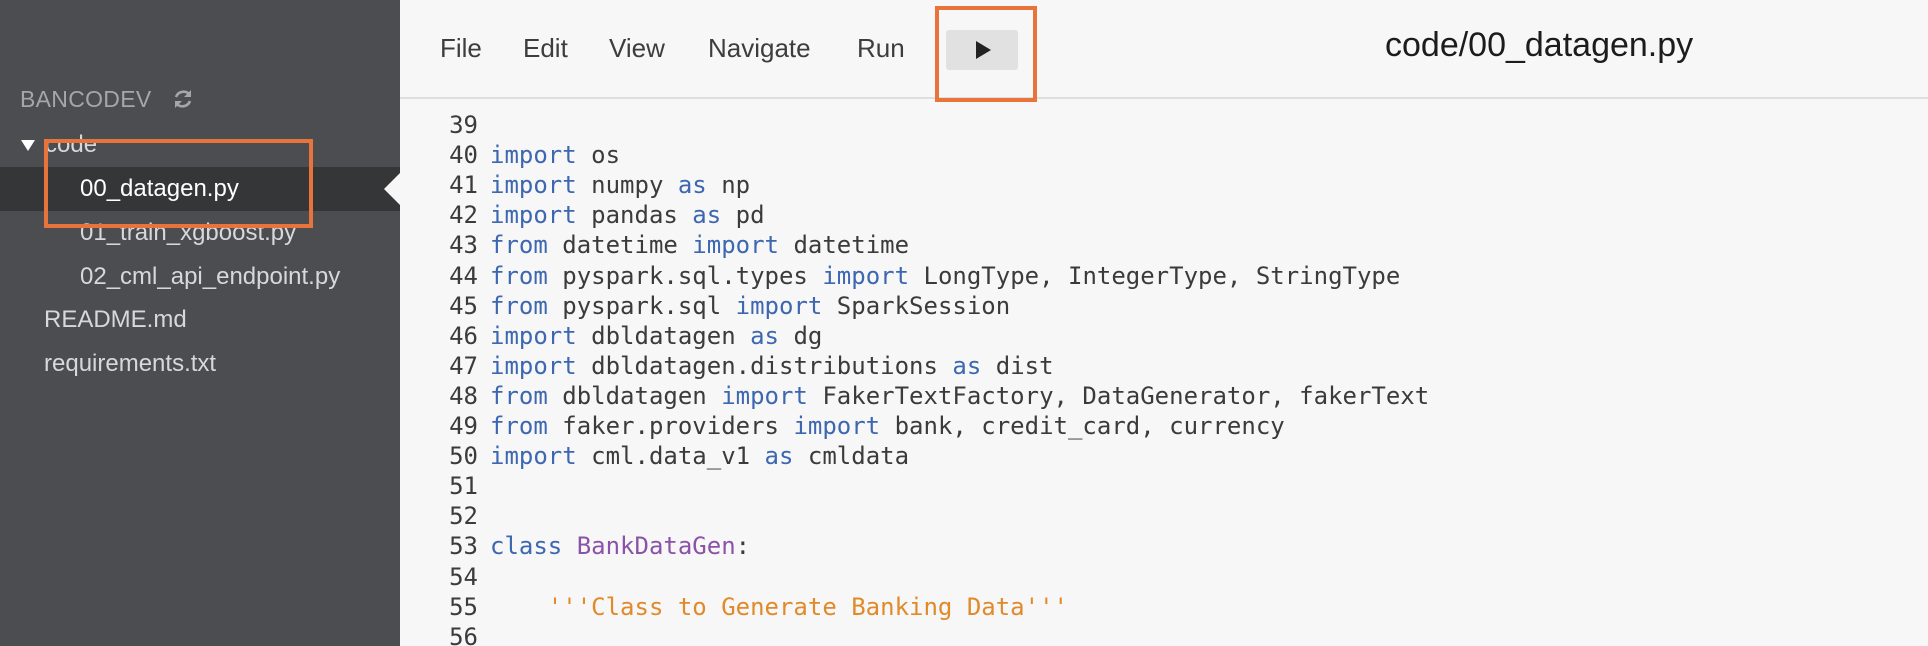  I want to click on refresh-icon, so click(183, 99).